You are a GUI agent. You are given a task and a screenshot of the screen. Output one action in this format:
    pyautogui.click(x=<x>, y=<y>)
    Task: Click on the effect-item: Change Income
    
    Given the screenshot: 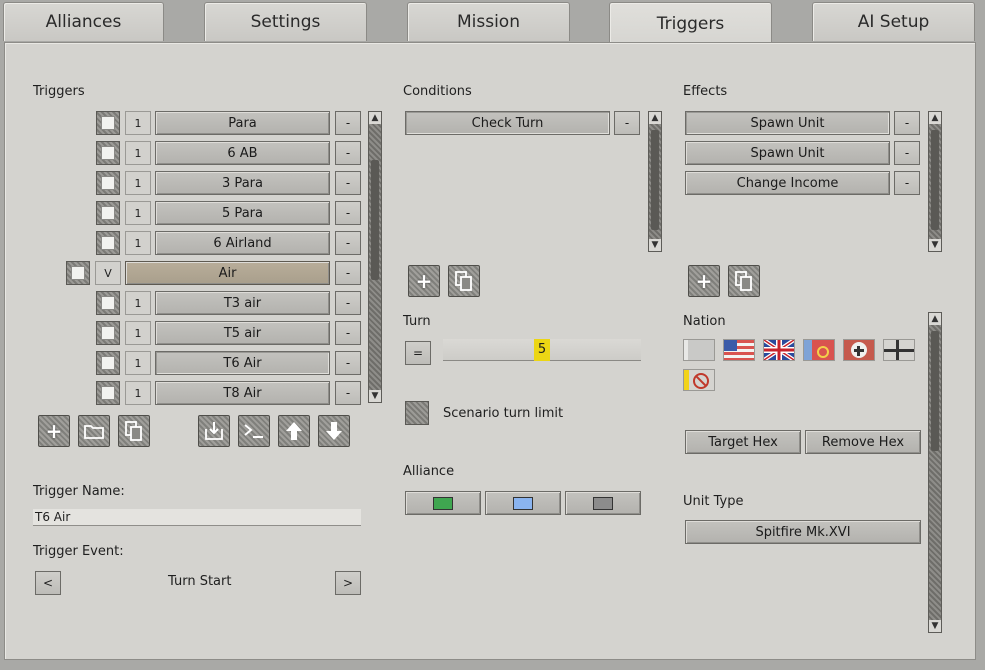 What is the action you would take?
    pyautogui.click(x=787, y=183)
    